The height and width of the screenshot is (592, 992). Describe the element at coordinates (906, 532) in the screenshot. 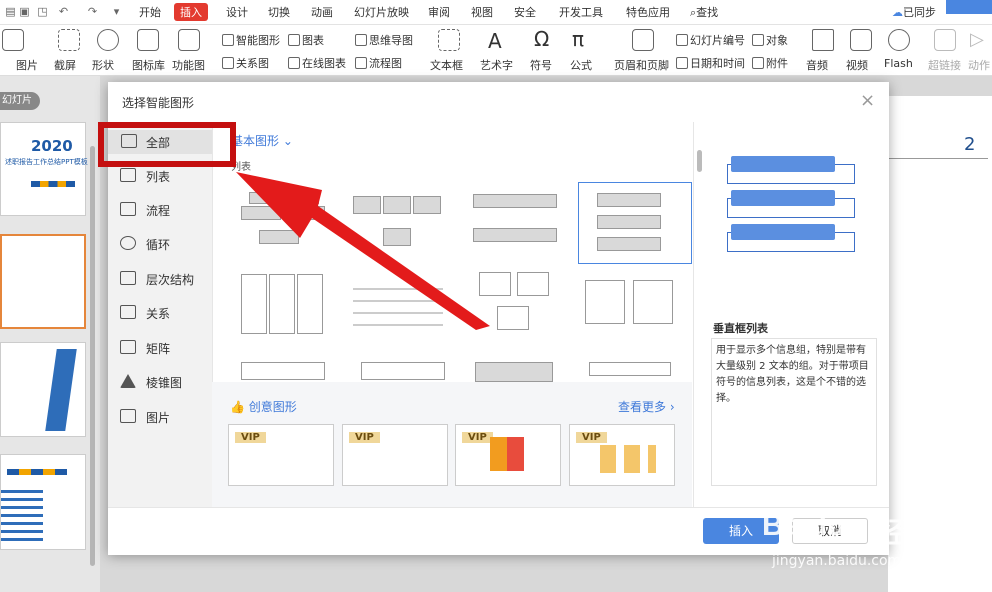

I see `watermark-brand-cn: 经验` at that location.